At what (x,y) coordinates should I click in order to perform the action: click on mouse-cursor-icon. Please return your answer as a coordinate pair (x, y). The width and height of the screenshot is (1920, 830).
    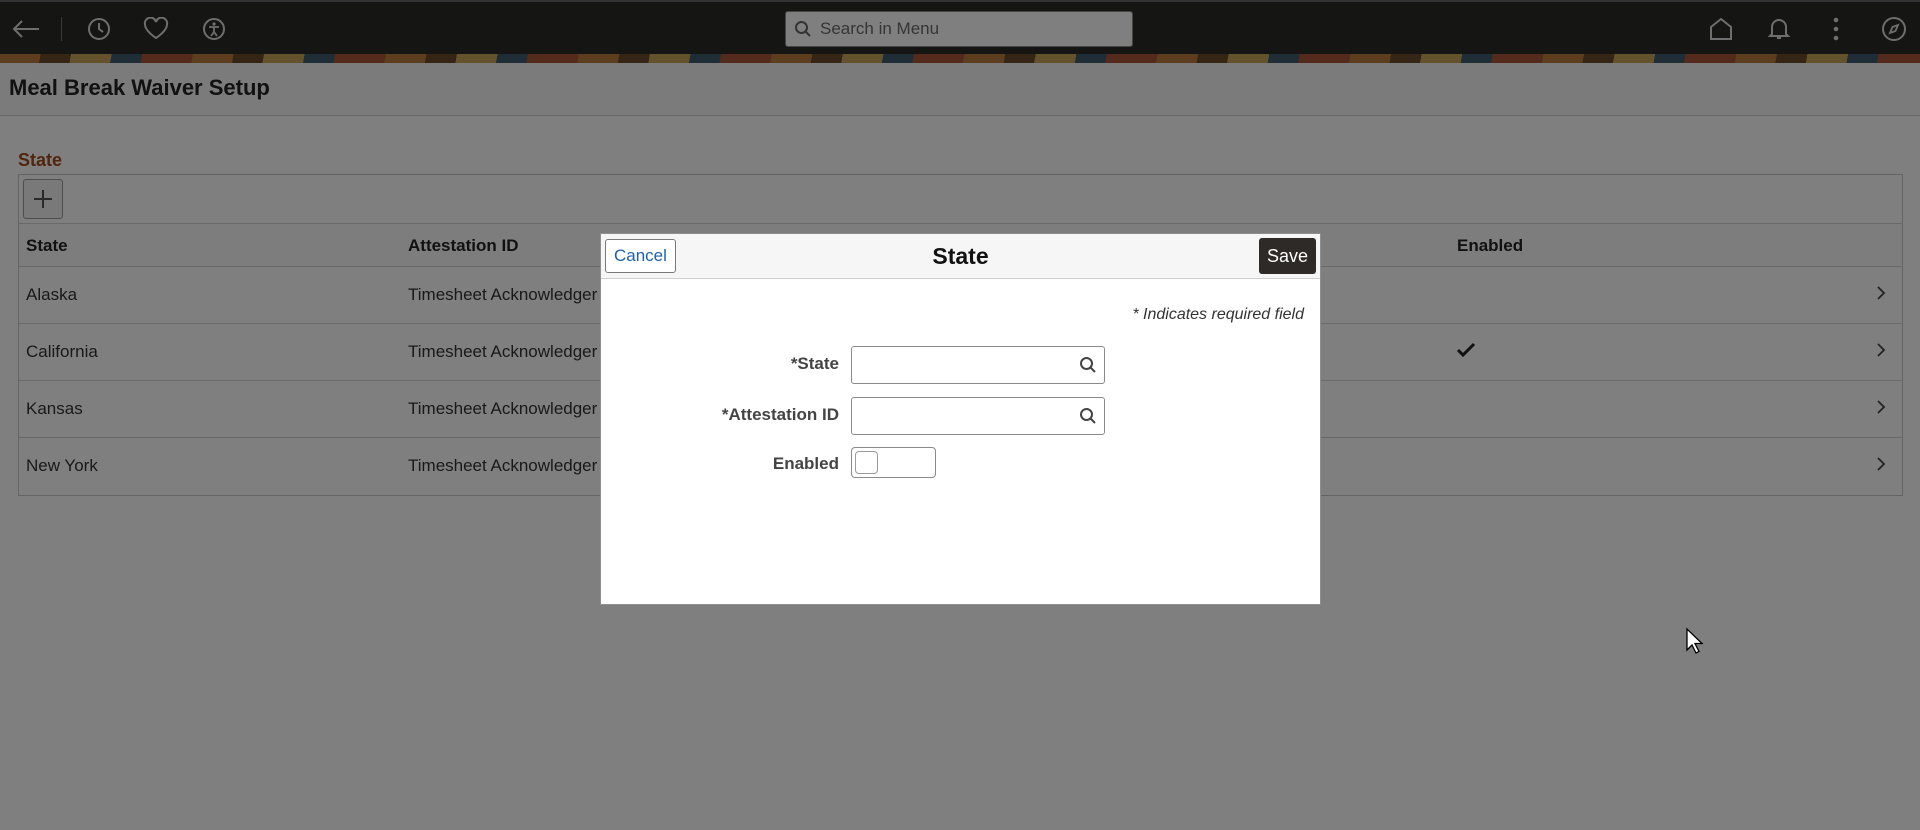
    Looking at the image, I should click on (1695, 643).